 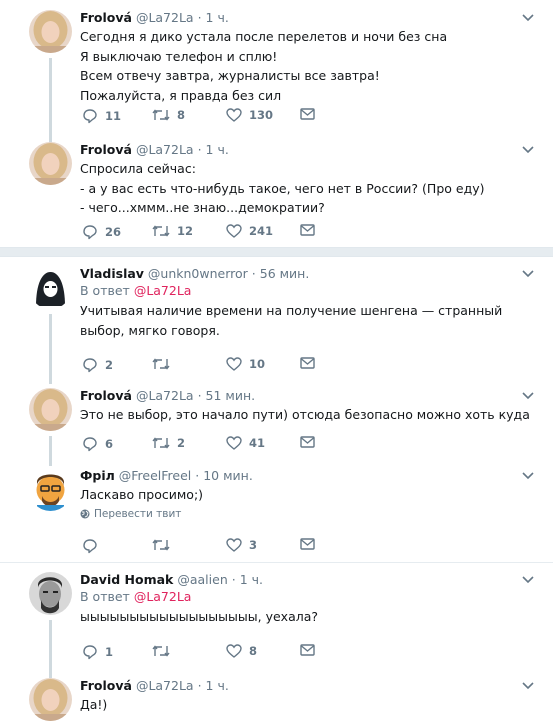 I want to click on tweet-header: Frolová @La72La · 51 мин., so click(x=307, y=395).